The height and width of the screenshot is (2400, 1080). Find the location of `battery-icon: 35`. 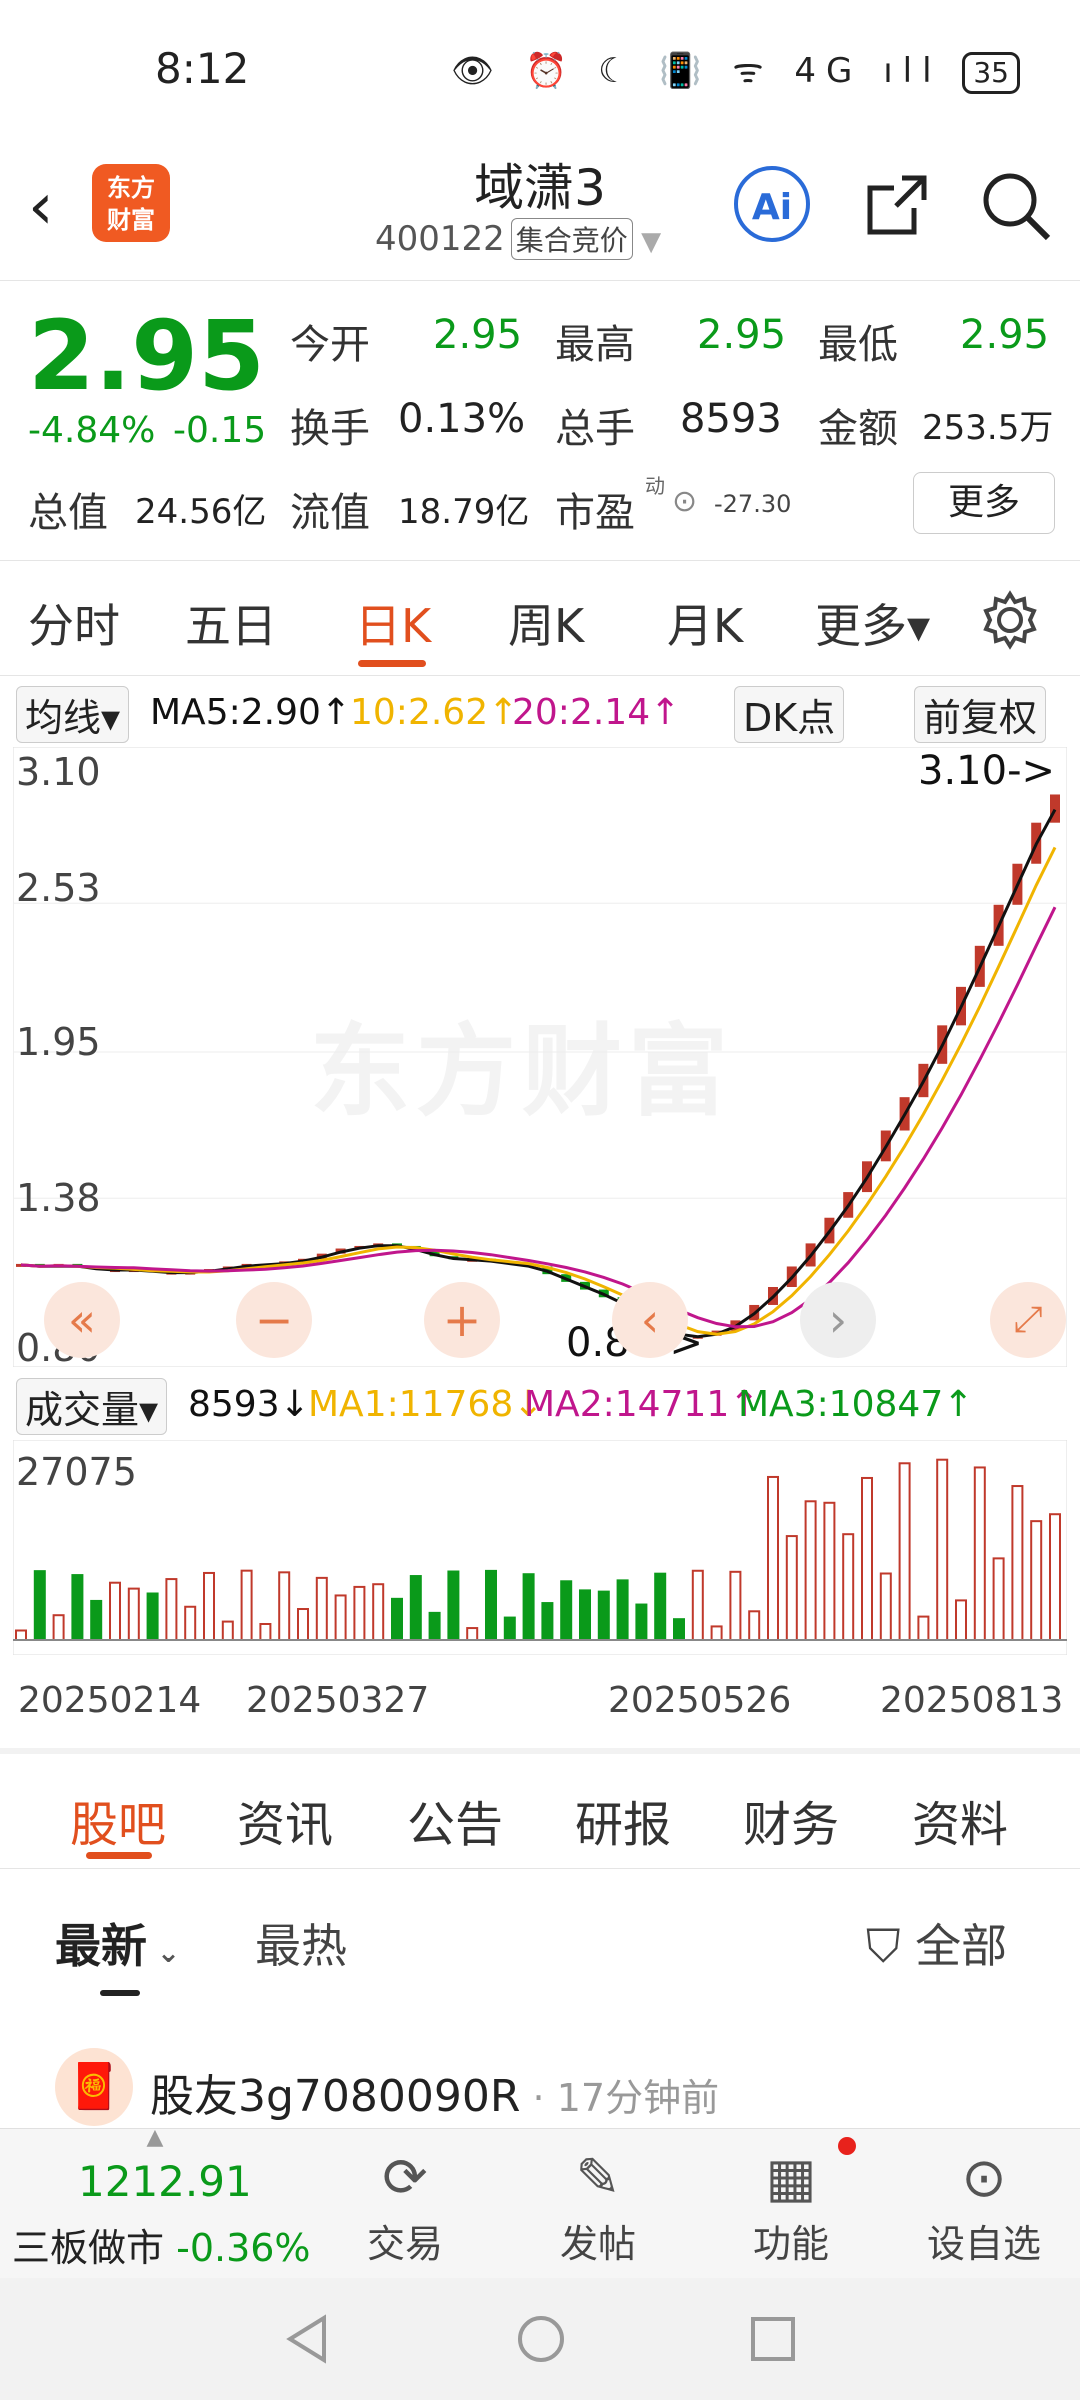

battery-icon: 35 is located at coordinates (991, 73).